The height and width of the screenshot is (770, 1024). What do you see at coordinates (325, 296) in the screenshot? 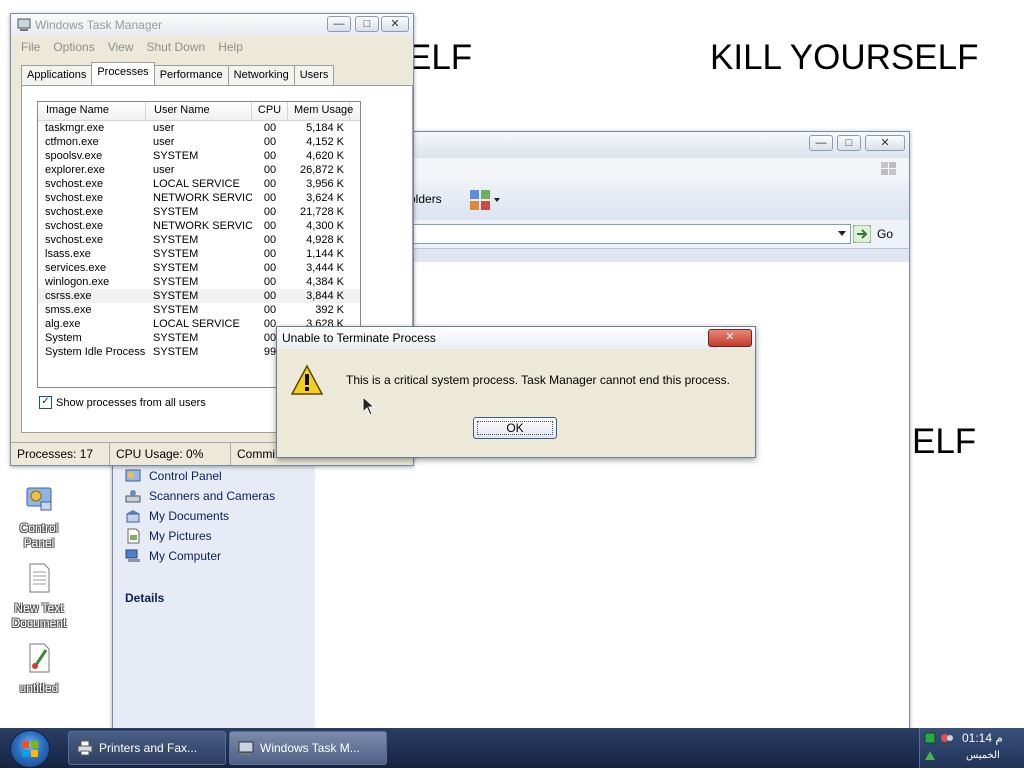
I see `process-mem-usage: 3,844 K` at bounding box center [325, 296].